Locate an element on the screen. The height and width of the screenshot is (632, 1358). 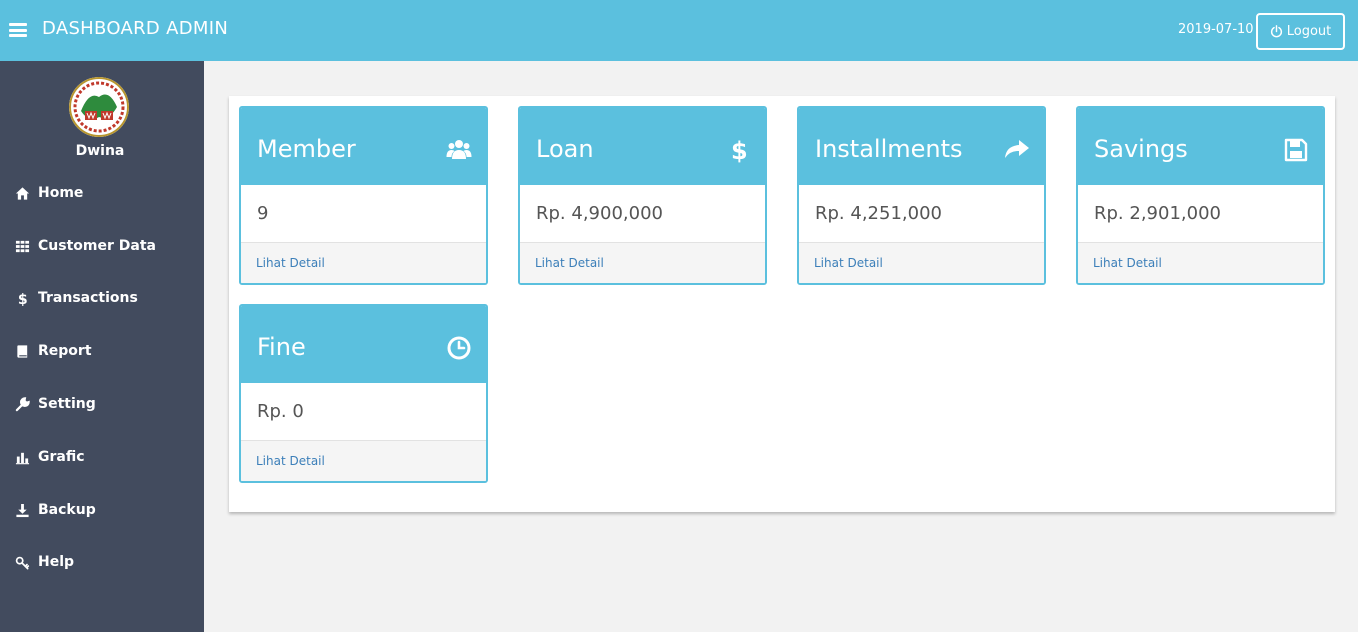
card-header: Installments is located at coordinates (921, 146).